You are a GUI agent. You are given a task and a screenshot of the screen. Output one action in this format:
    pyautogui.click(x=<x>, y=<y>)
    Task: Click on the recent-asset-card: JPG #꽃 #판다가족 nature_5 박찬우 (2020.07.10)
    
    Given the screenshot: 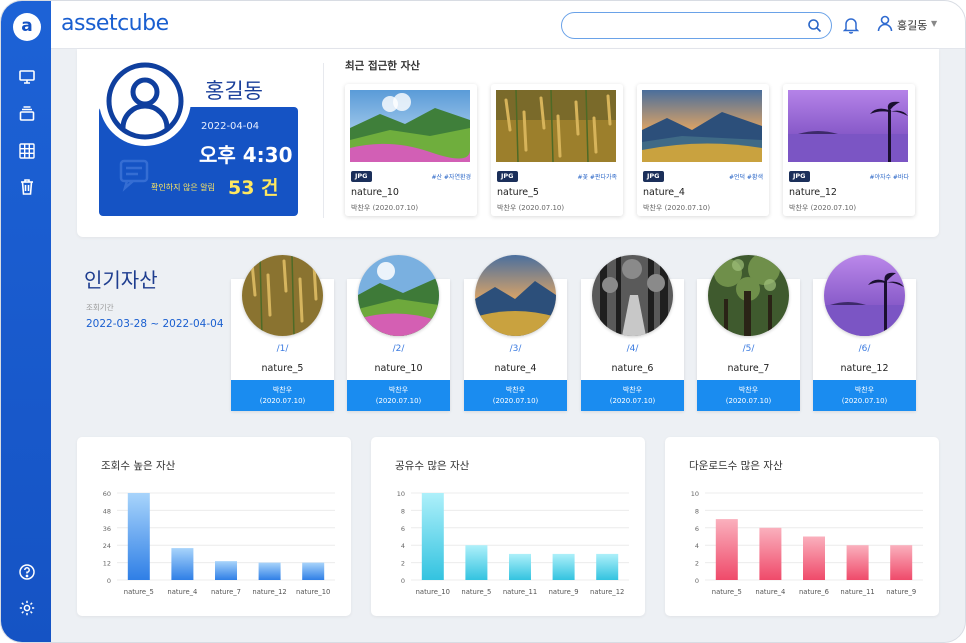 What is the action you would take?
    pyautogui.click(x=557, y=150)
    